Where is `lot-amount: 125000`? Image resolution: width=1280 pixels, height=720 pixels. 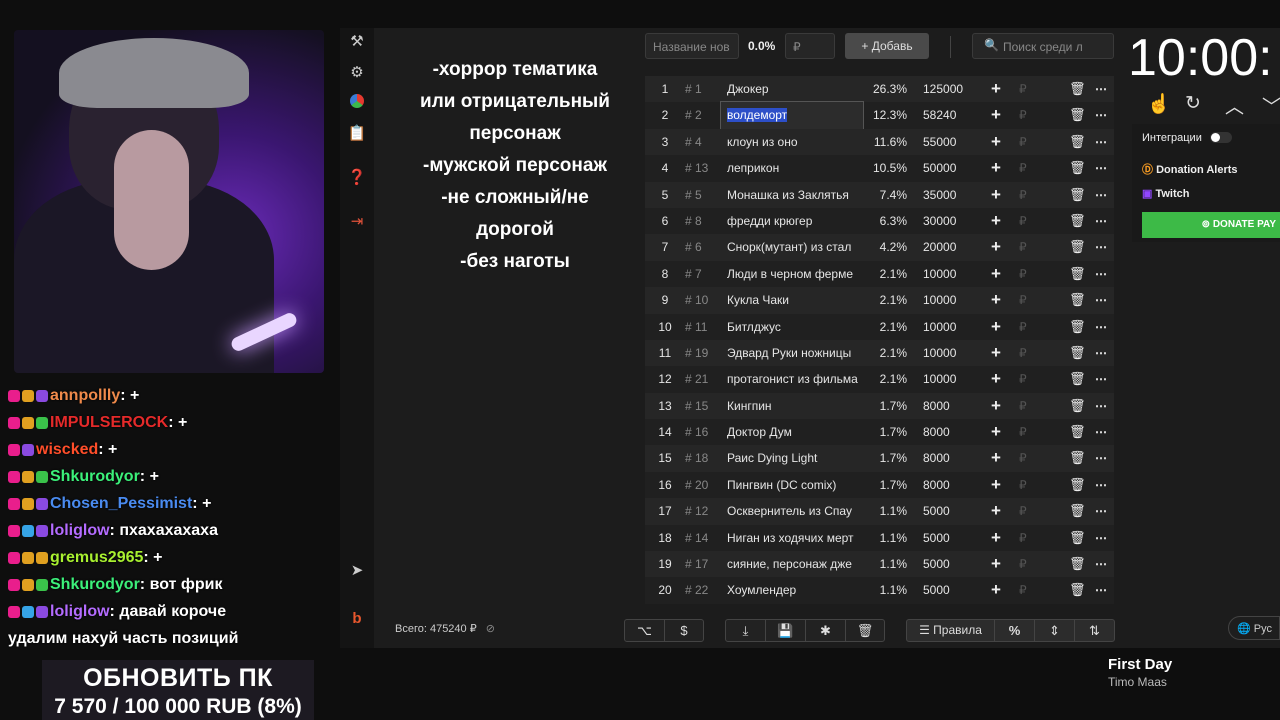
lot-amount: 125000 is located at coordinates (948, 89).